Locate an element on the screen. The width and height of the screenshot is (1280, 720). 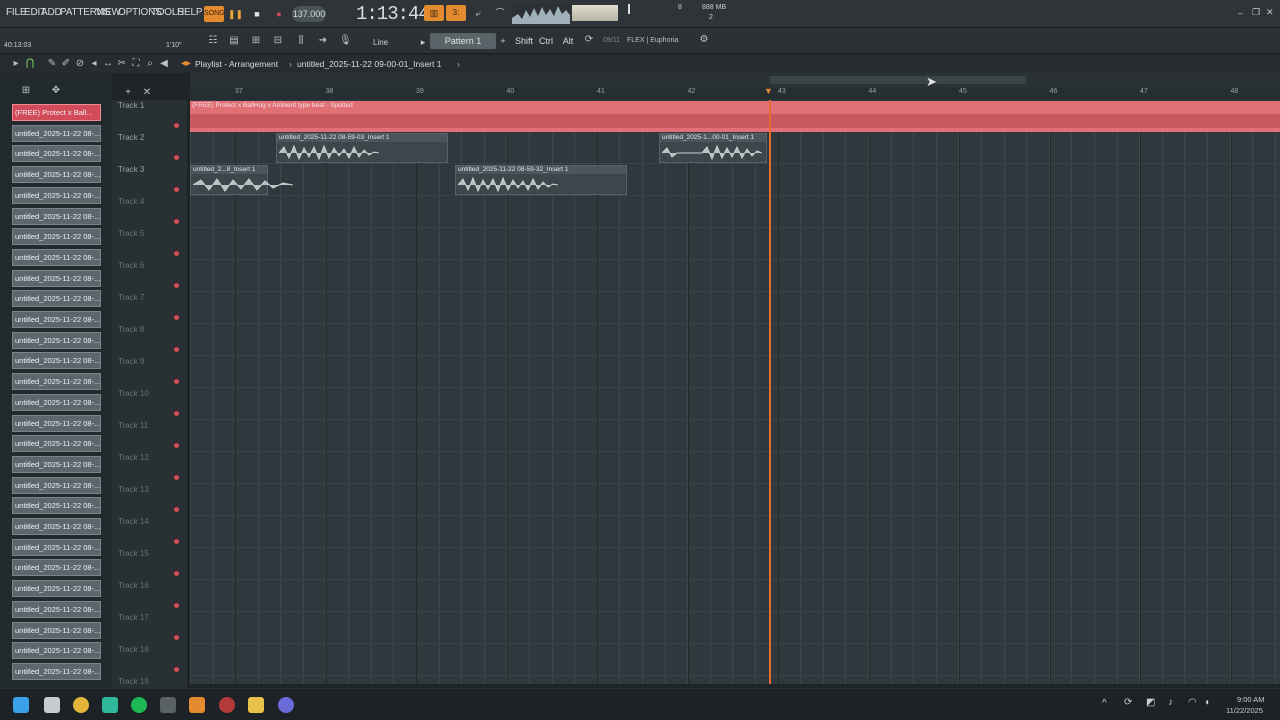
timeline-overview is located at coordinates (735, 80).